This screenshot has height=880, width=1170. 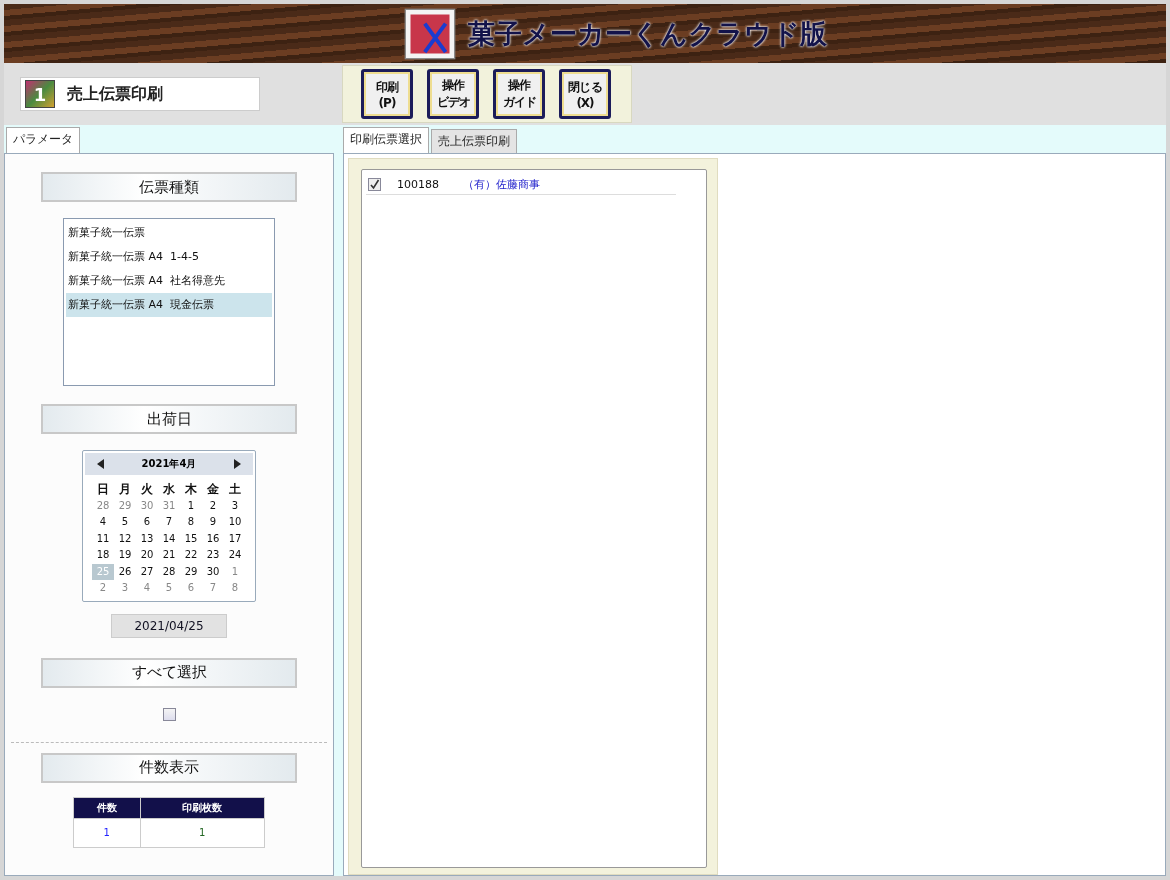 What do you see at coordinates (125, 555) in the screenshot?
I see `calendar-day: 19` at bounding box center [125, 555].